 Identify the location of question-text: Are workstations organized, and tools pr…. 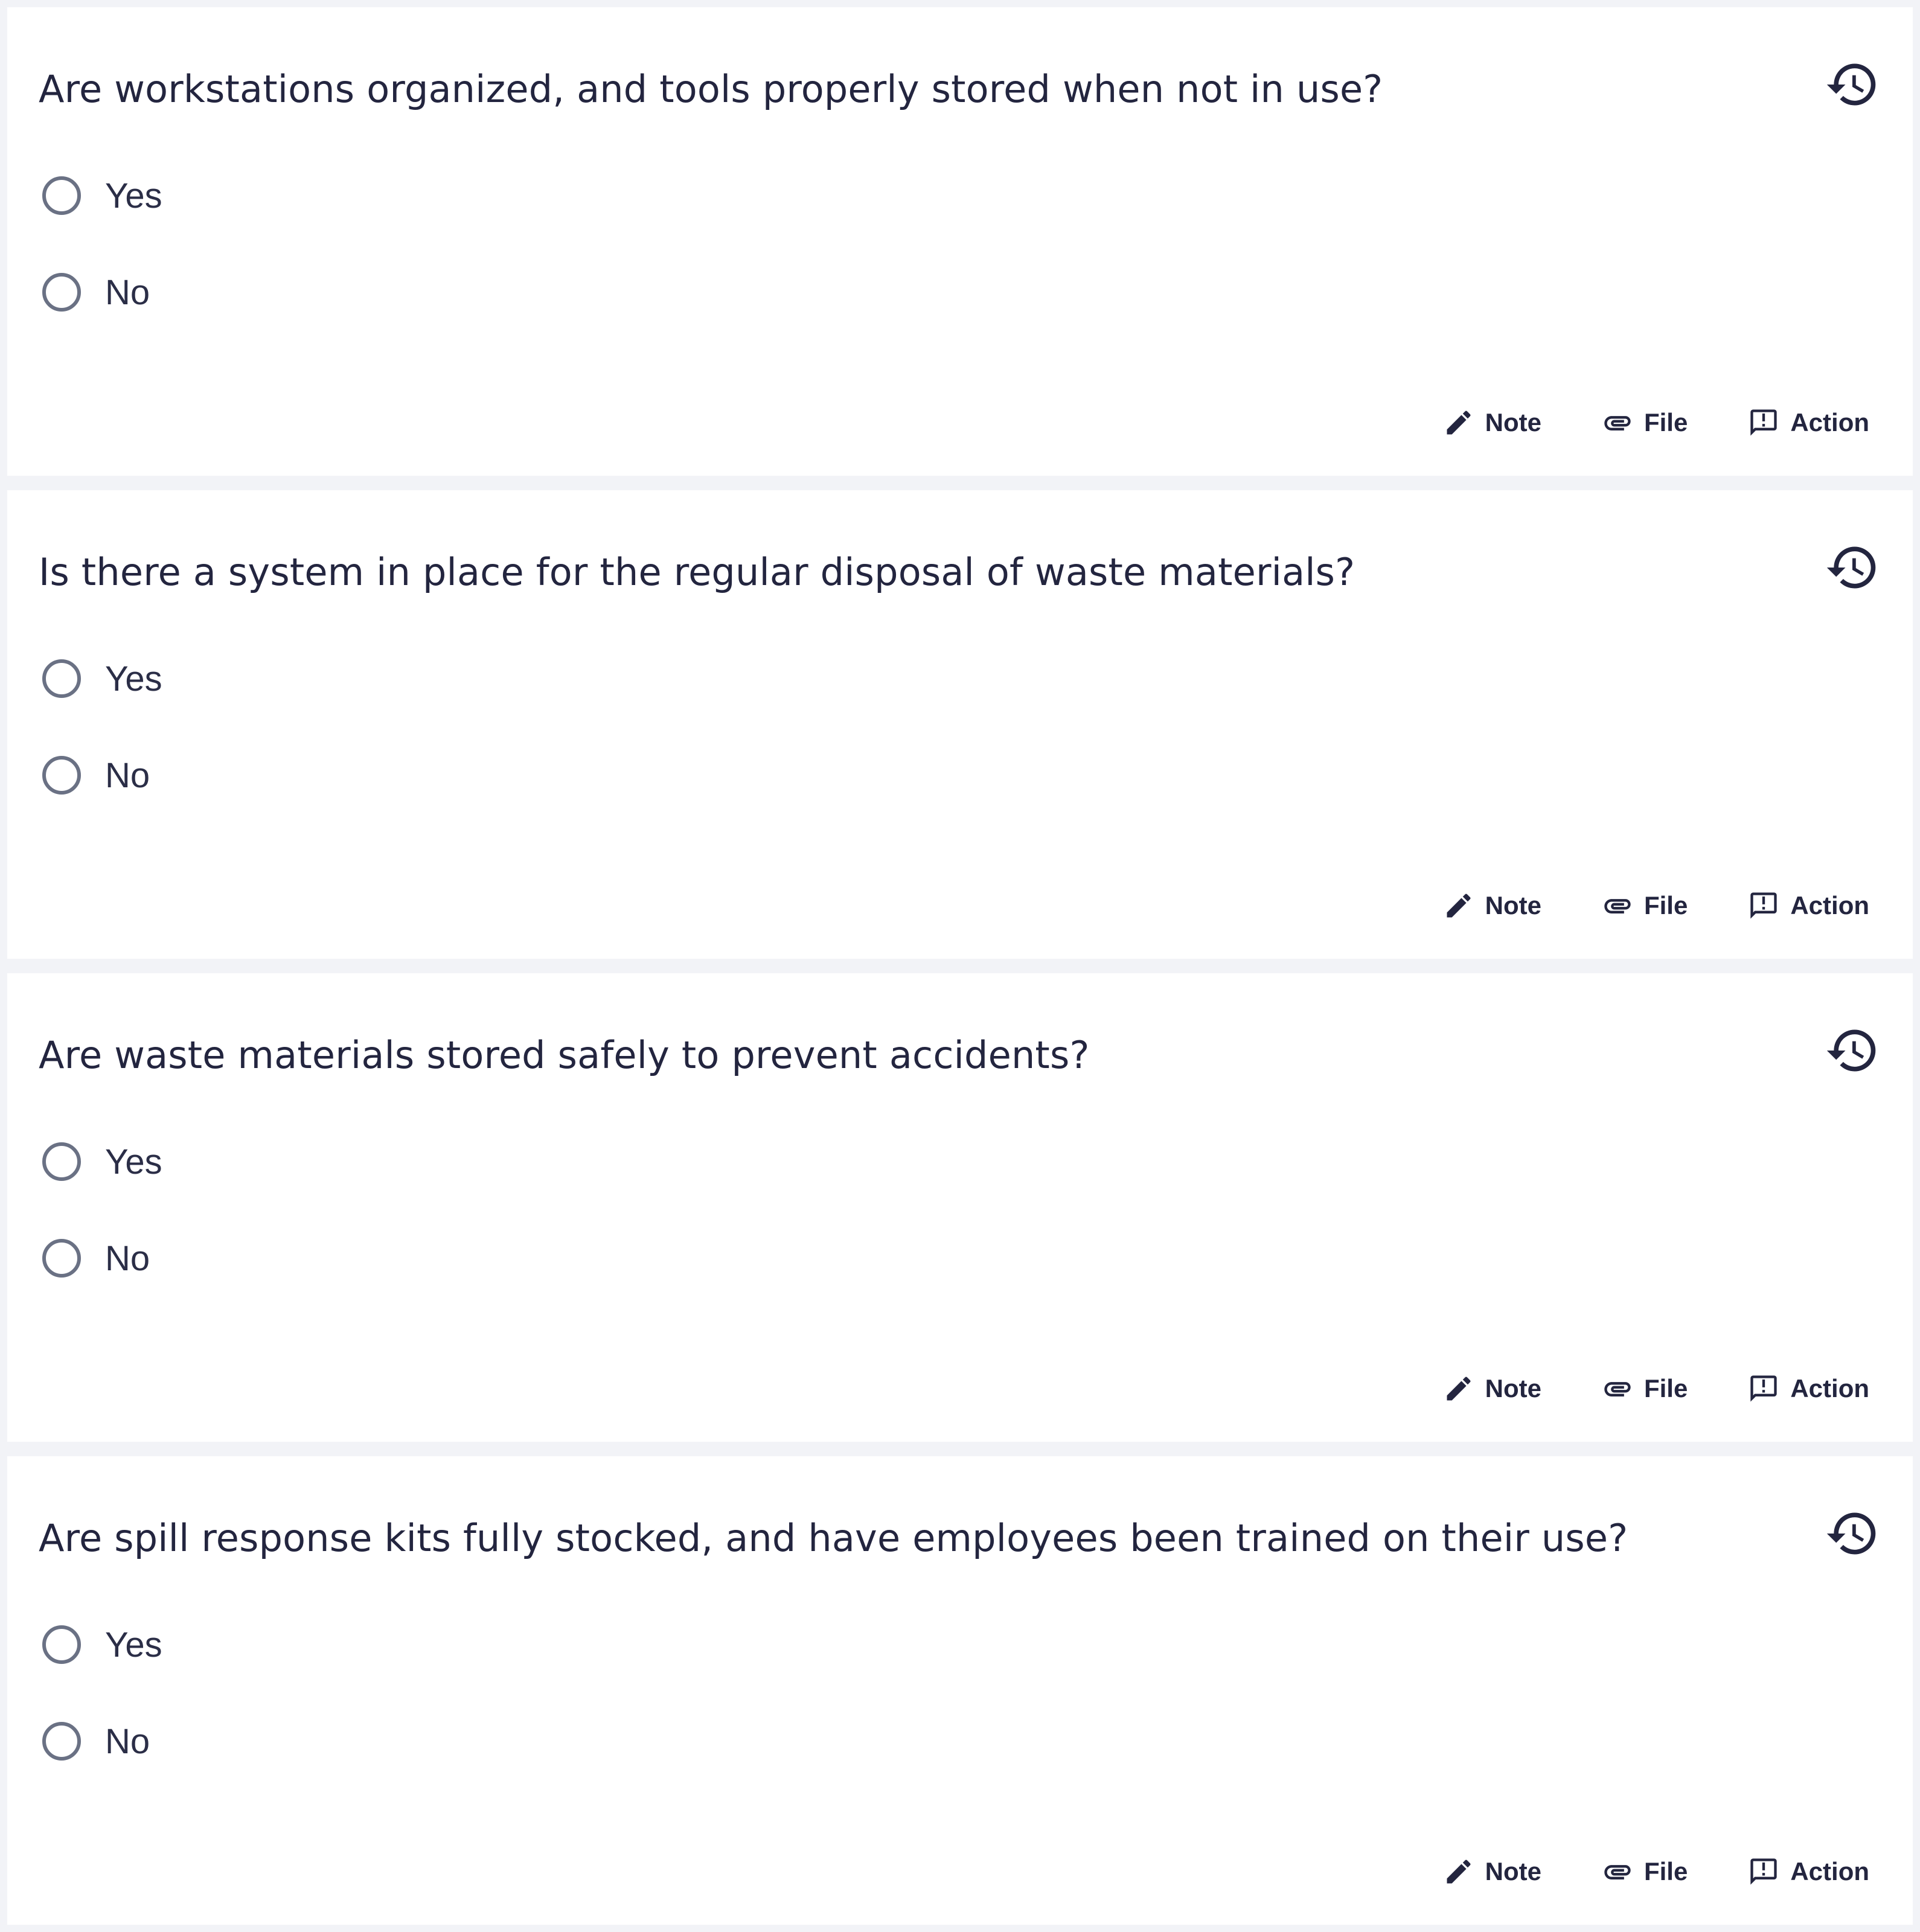
(711, 89).